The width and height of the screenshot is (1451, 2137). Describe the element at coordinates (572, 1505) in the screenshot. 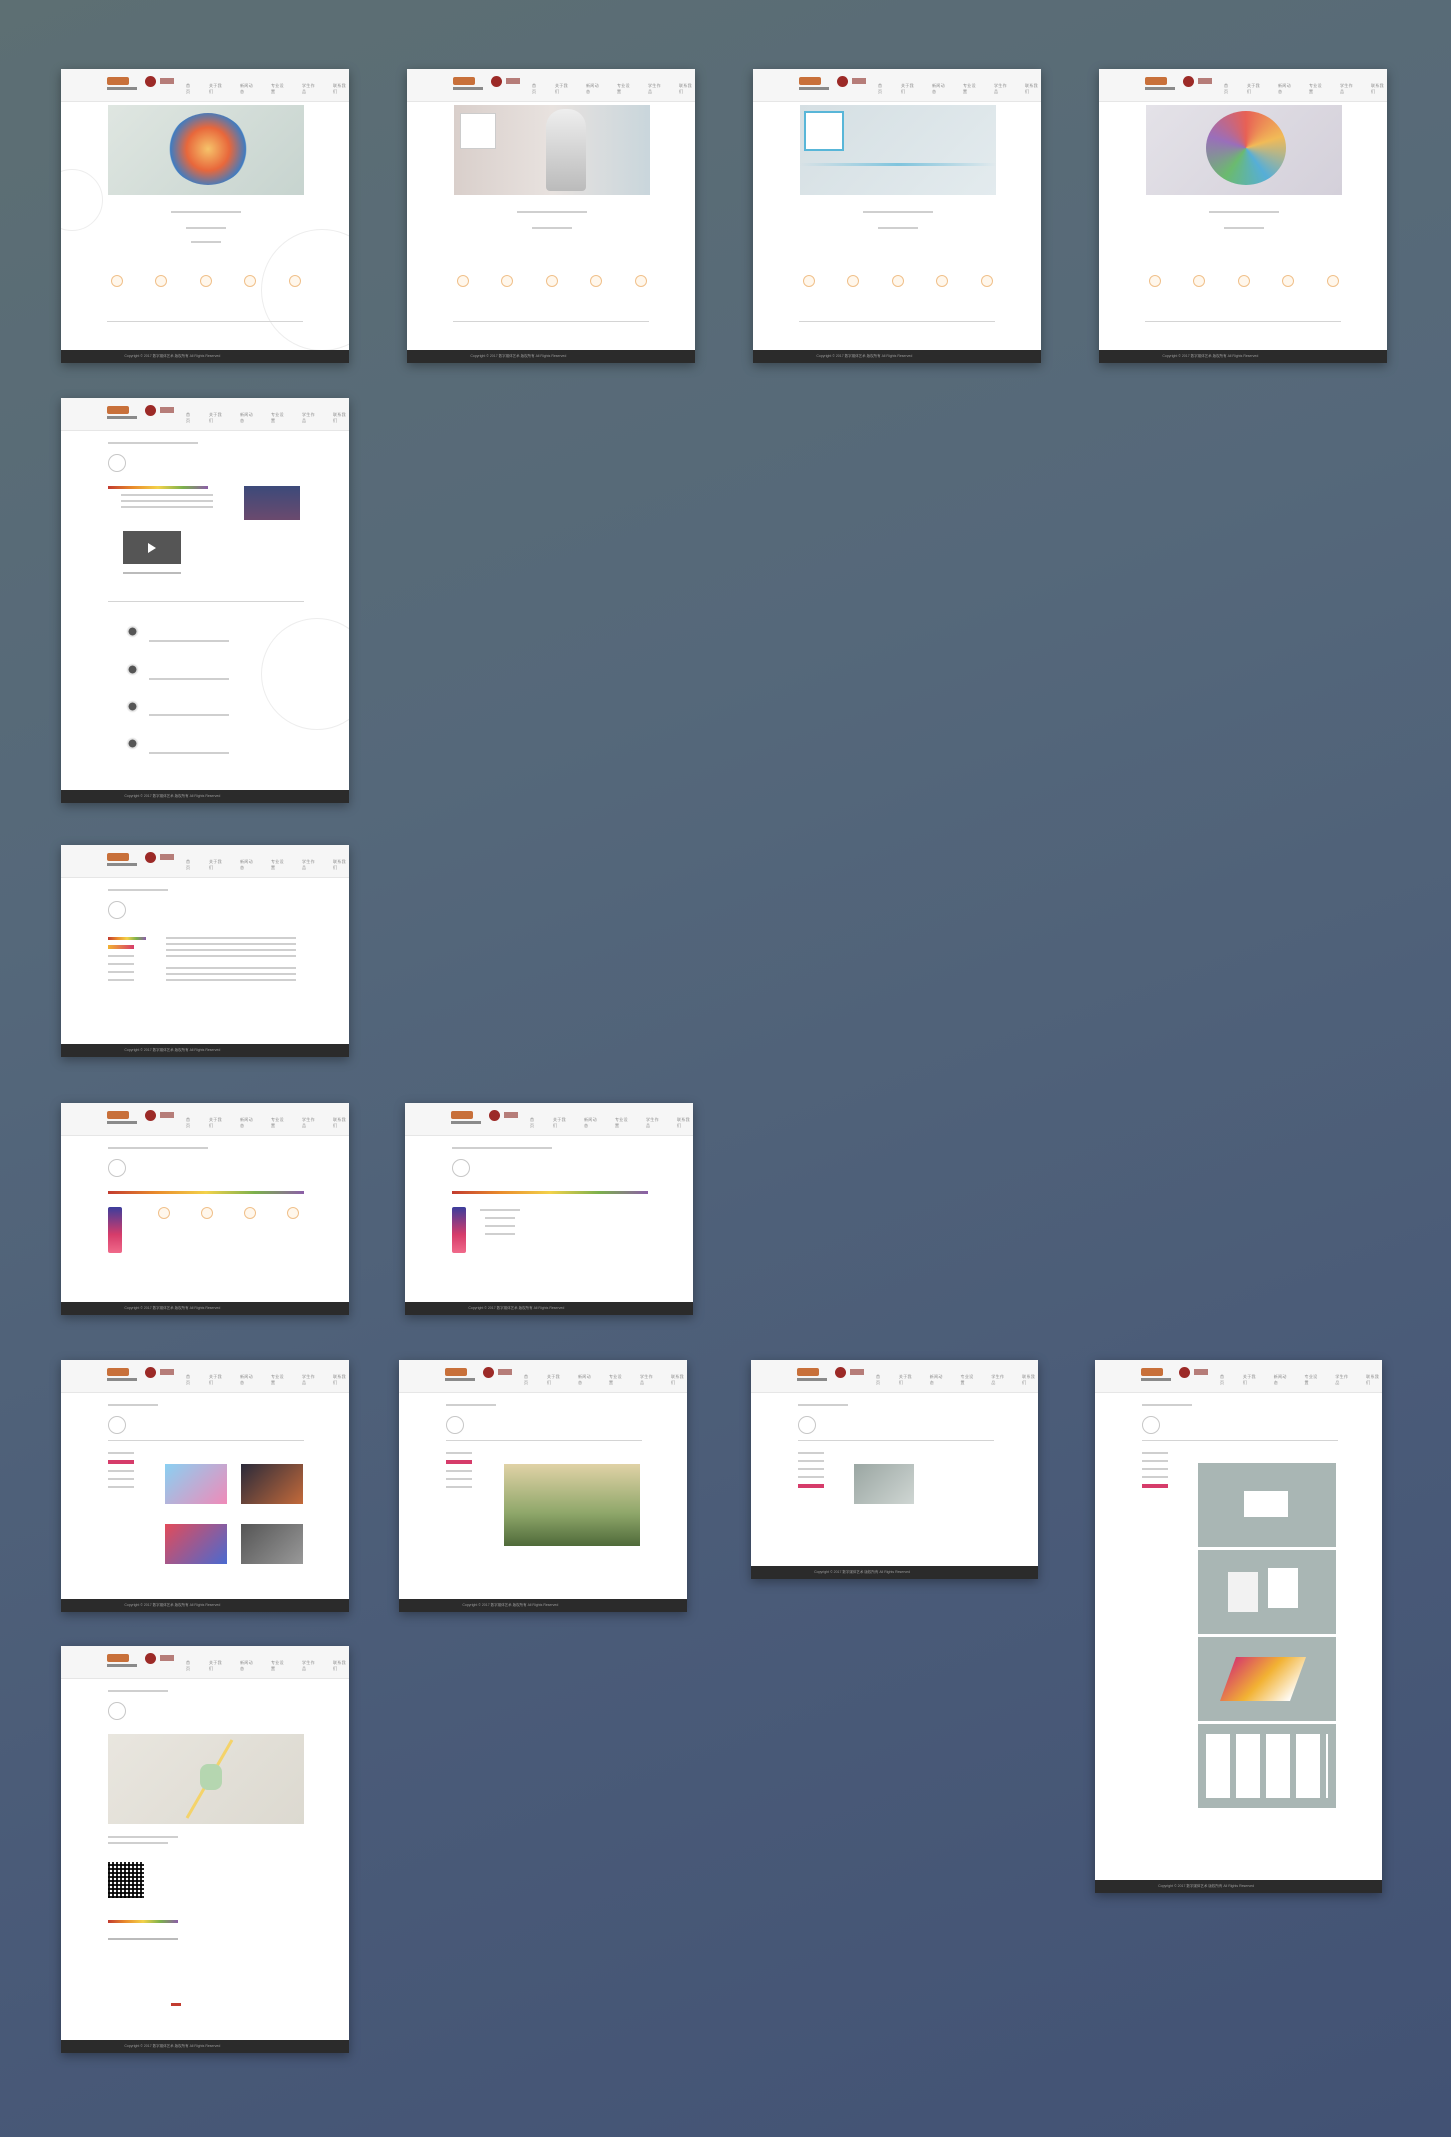

I see `work-video` at that location.